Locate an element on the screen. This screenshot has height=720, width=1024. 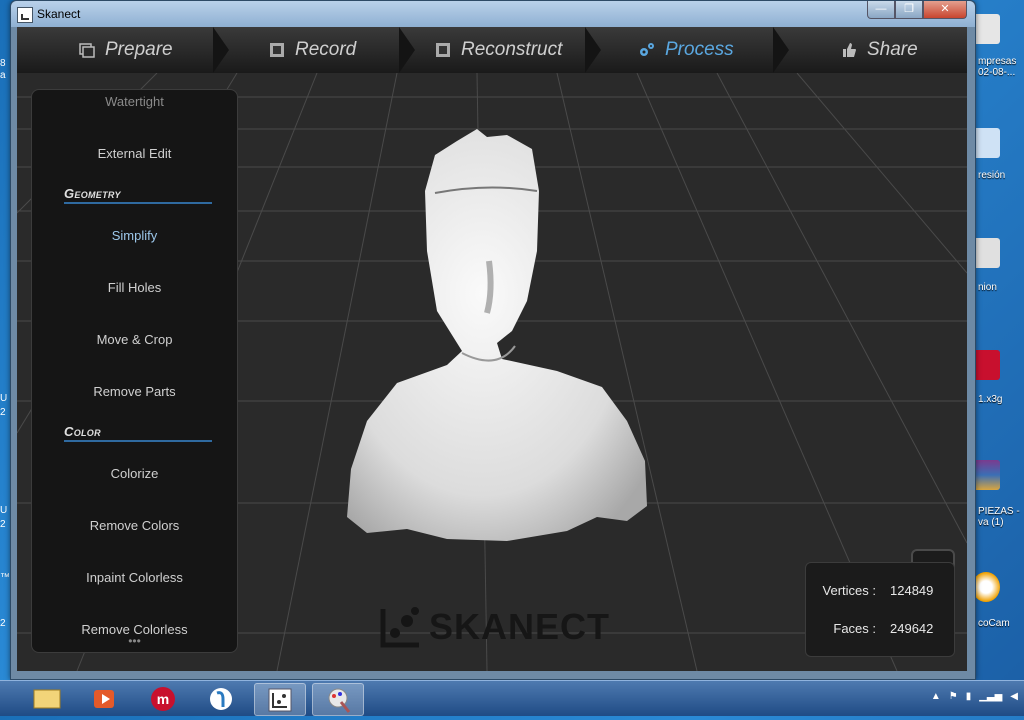
svg-text: m is located at coordinates (163, 699).